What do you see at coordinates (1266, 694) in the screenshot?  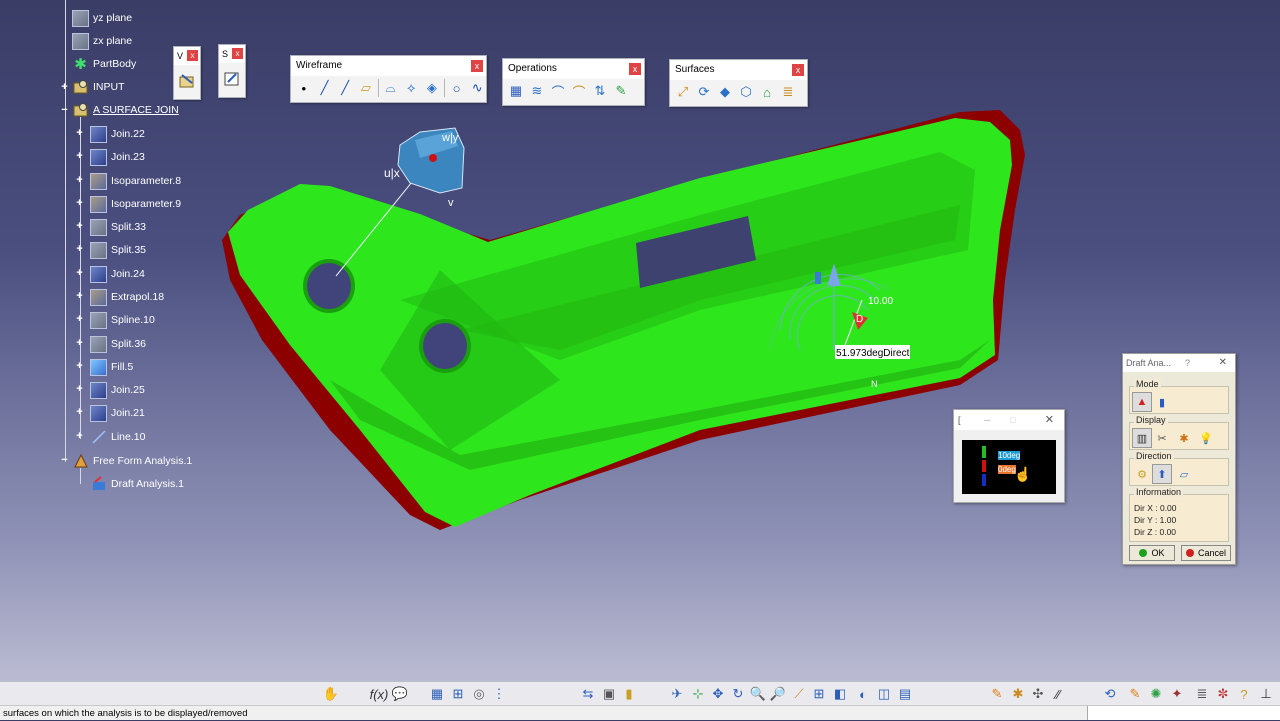 I see `axis-system-icon: ⊥` at bounding box center [1266, 694].